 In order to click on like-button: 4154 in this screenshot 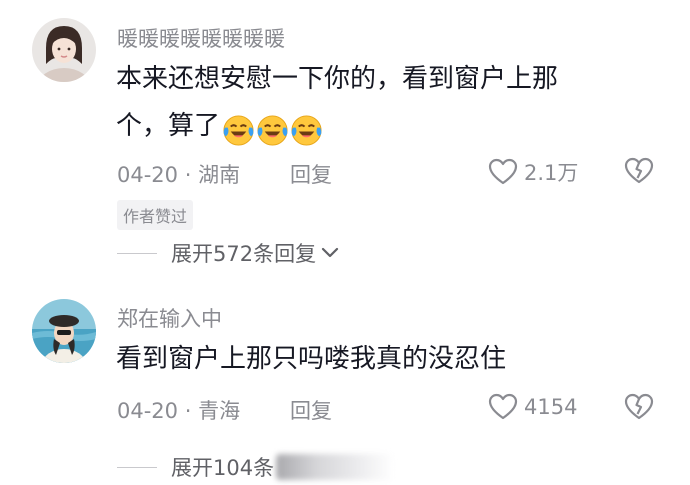, I will do `click(532, 407)`.